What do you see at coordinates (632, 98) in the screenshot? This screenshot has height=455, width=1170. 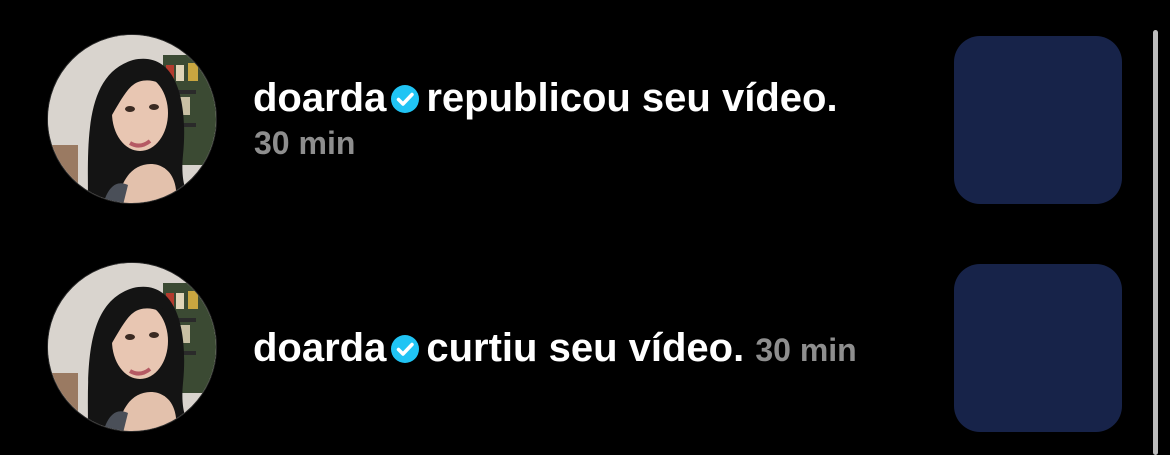 I see `notification-action: republicou seu vídeo.` at bounding box center [632, 98].